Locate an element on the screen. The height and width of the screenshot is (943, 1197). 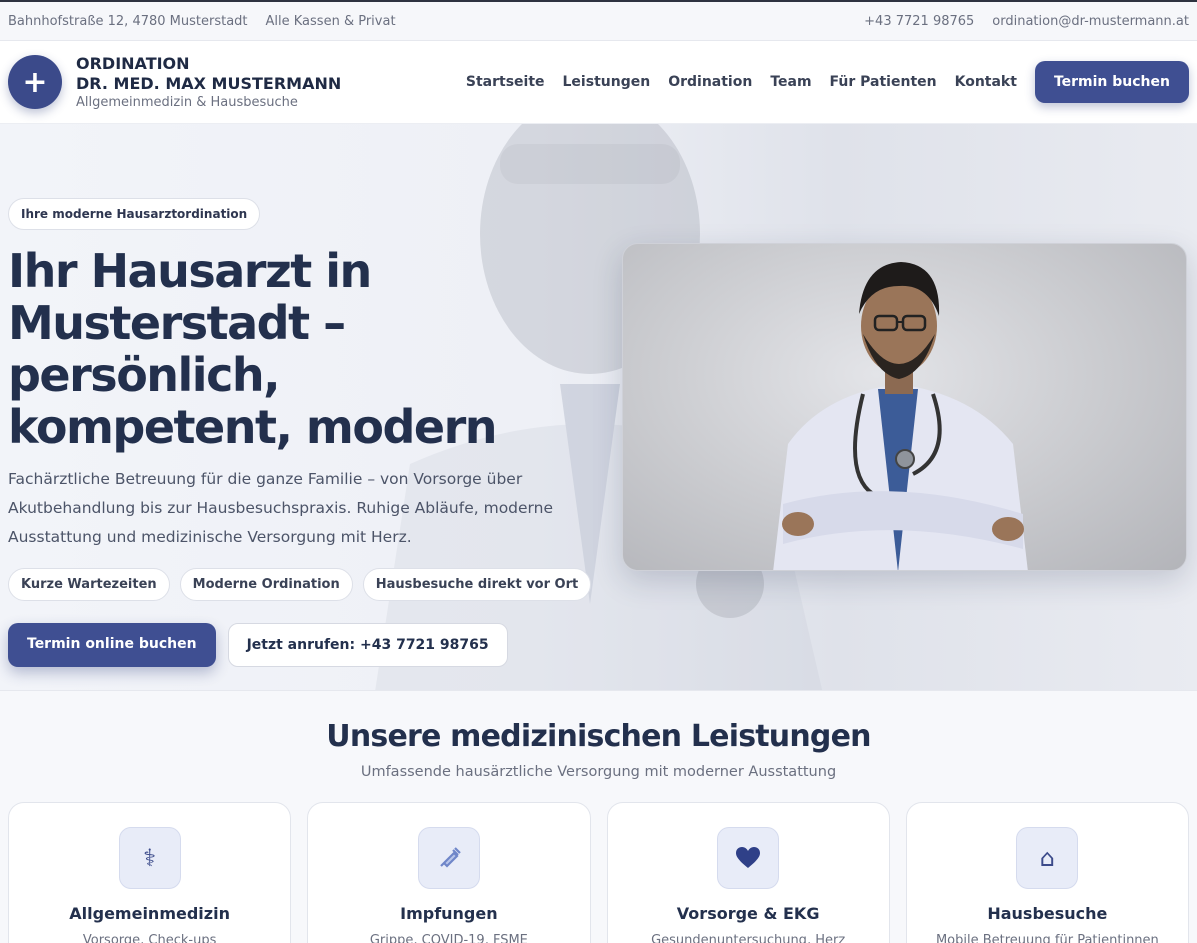
address-text: Bahnhofstraße 12, 4780 Musterstadt is located at coordinates (128, 21).